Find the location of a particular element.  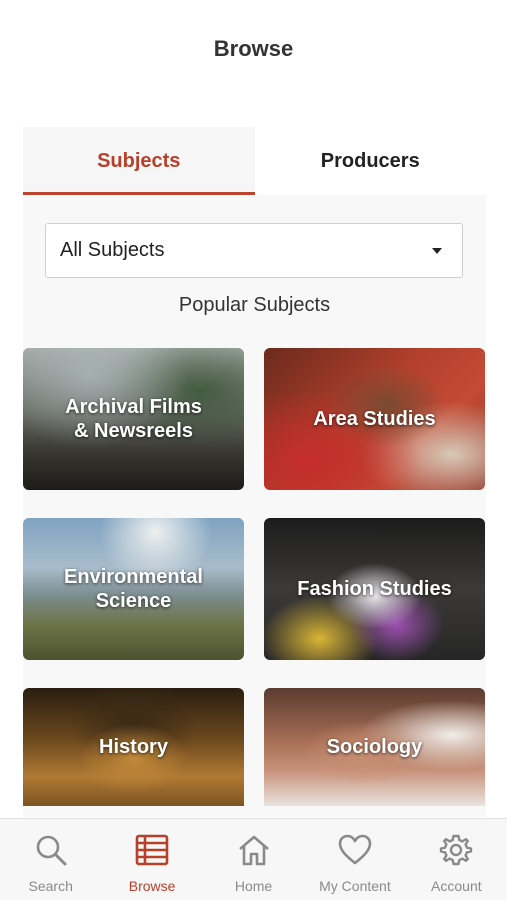

tab-subjects: Subjects is located at coordinates (139, 161).